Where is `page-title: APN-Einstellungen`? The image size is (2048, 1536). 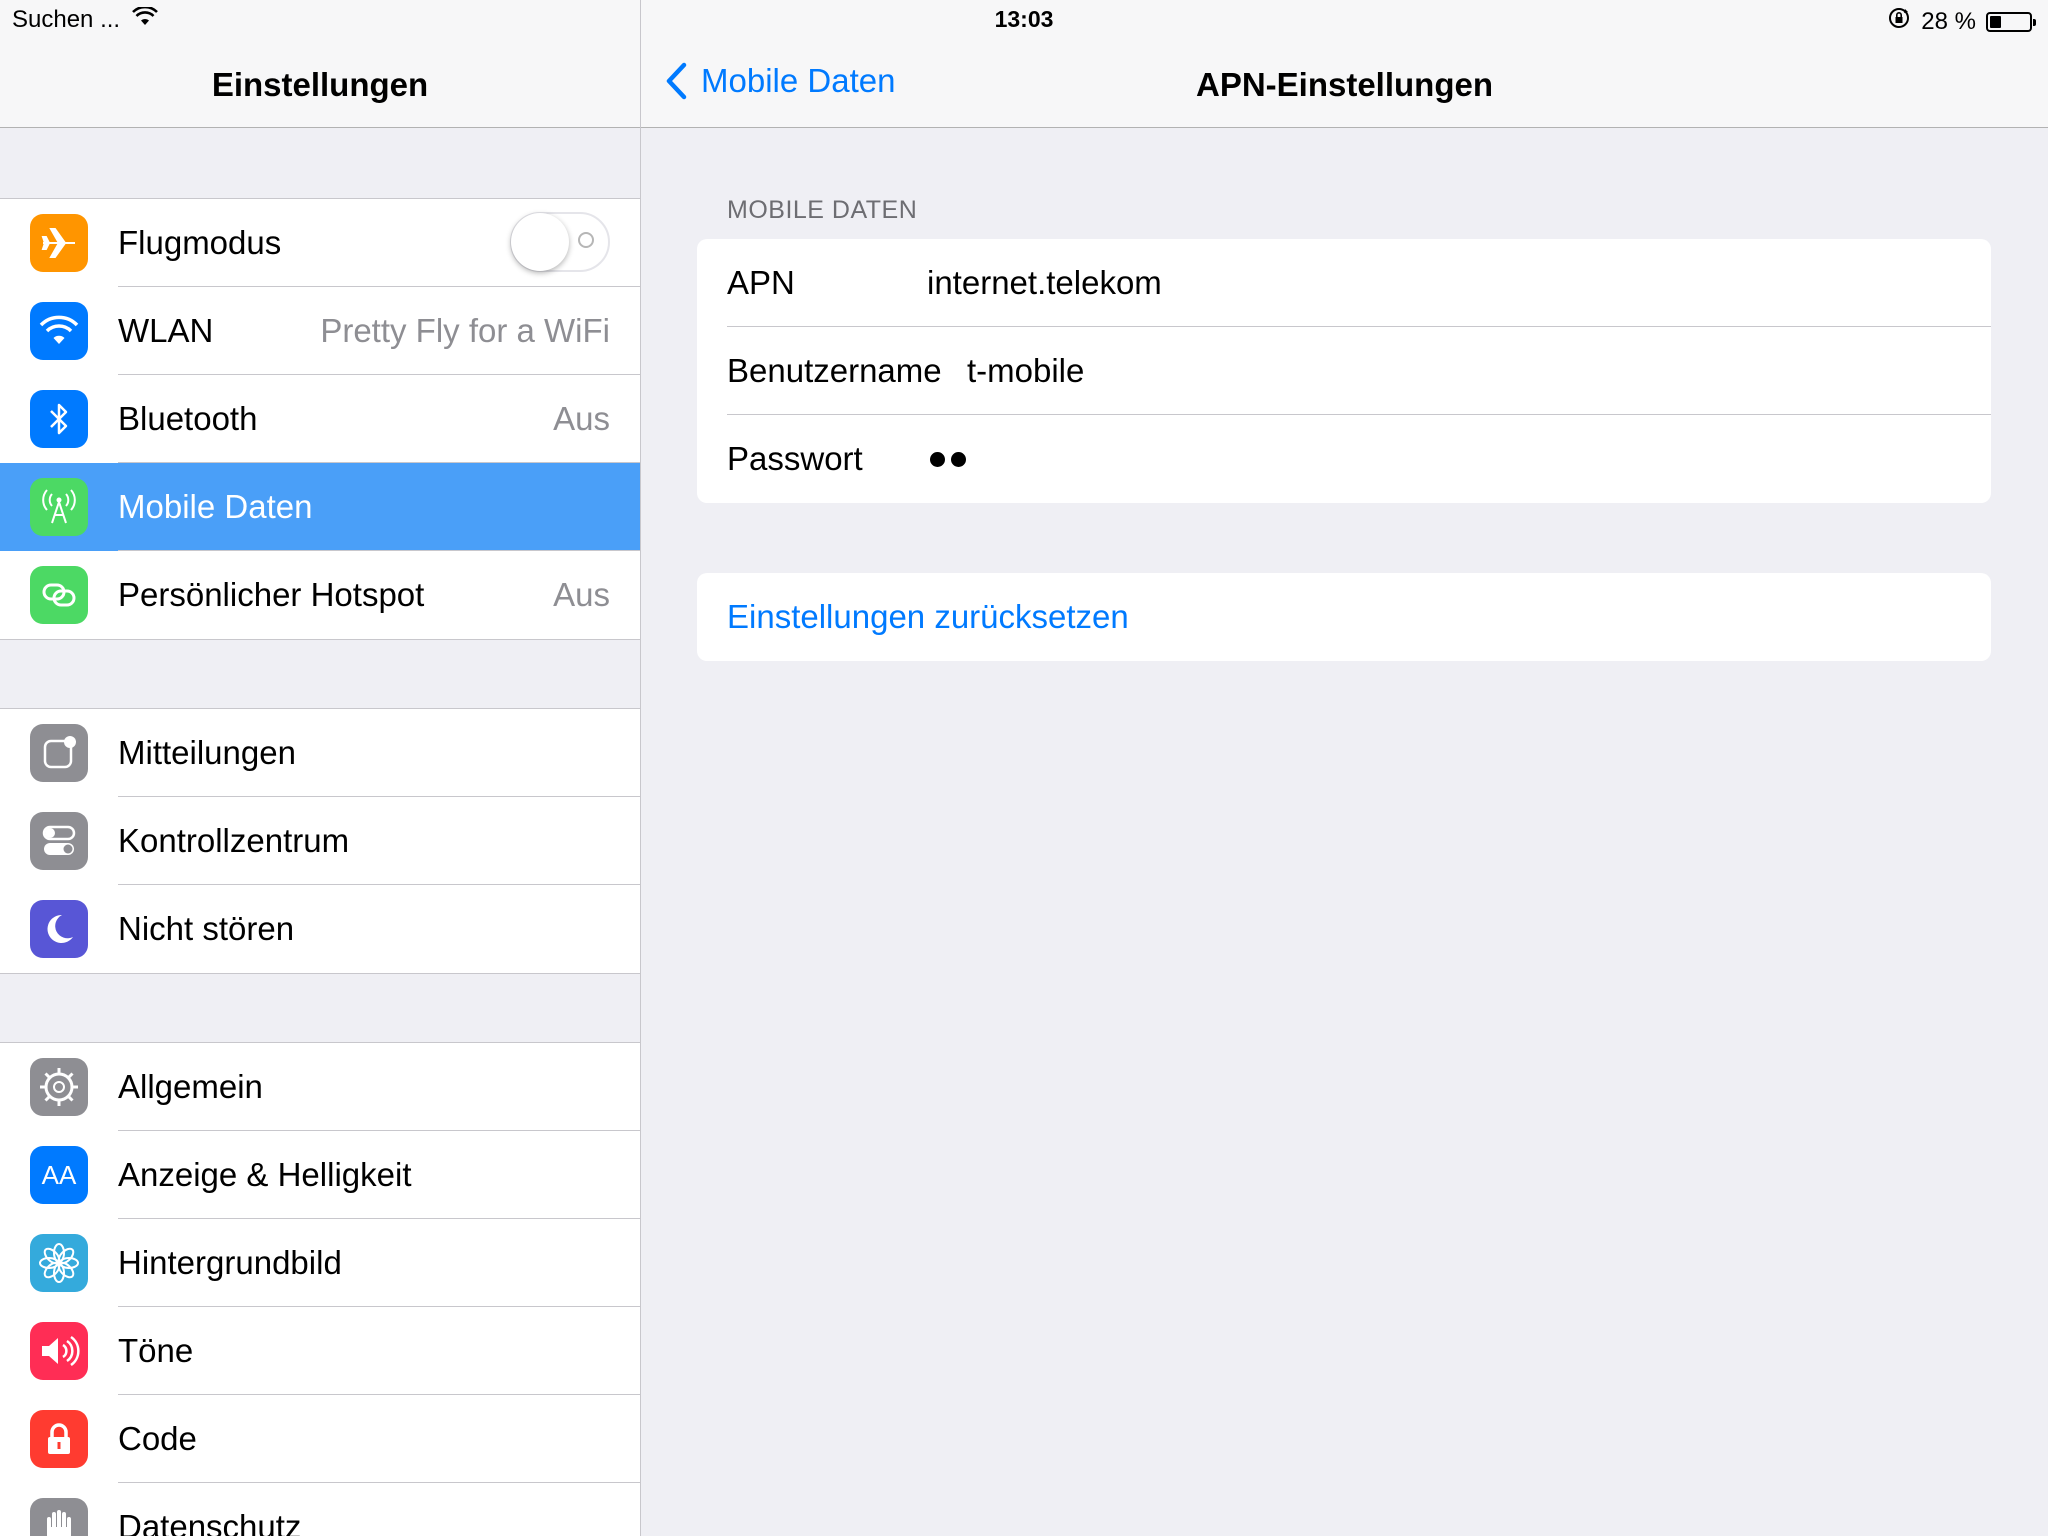 page-title: APN-Einstellungen is located at coordinates (1344, 84).